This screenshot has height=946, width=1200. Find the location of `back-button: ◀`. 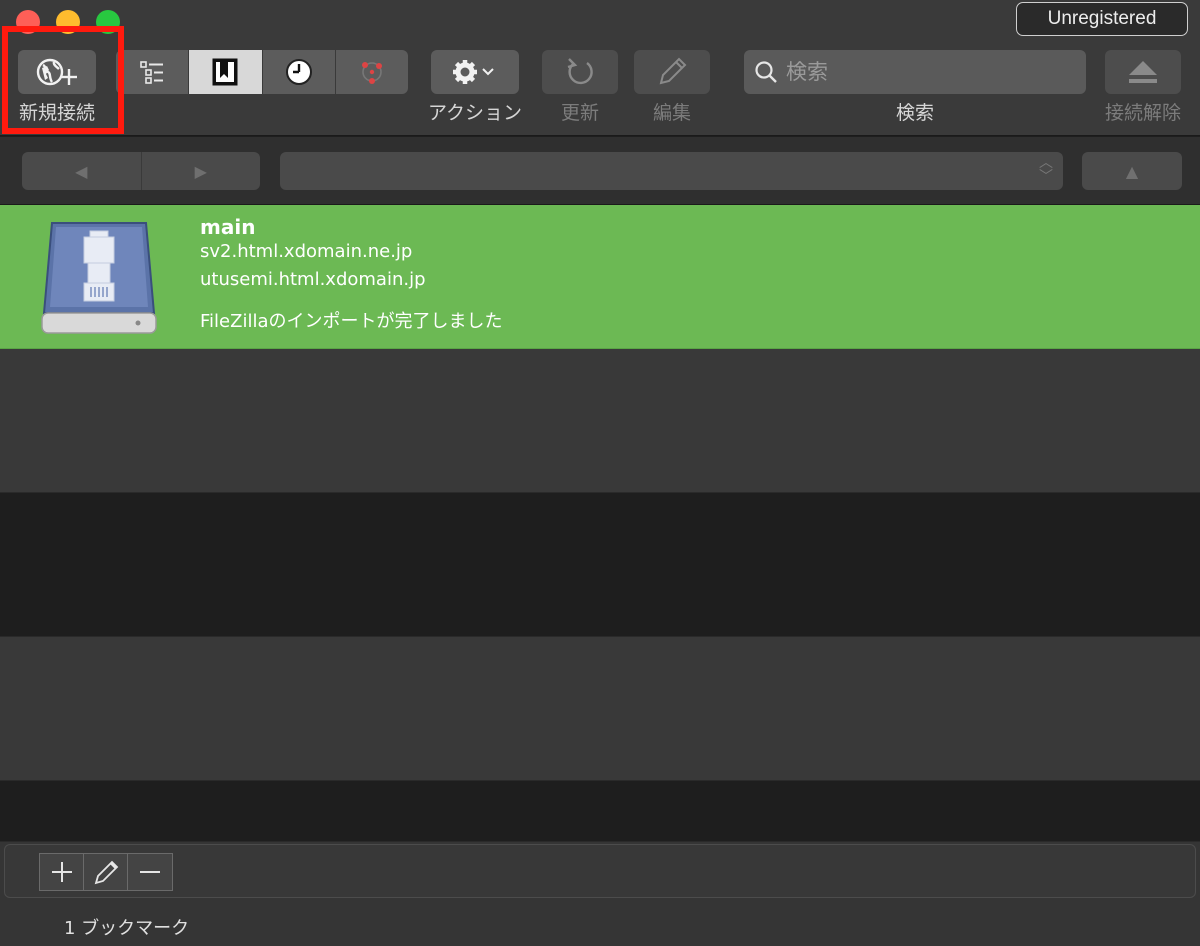

back-button: ◀ is located at coordinates (82, 171).